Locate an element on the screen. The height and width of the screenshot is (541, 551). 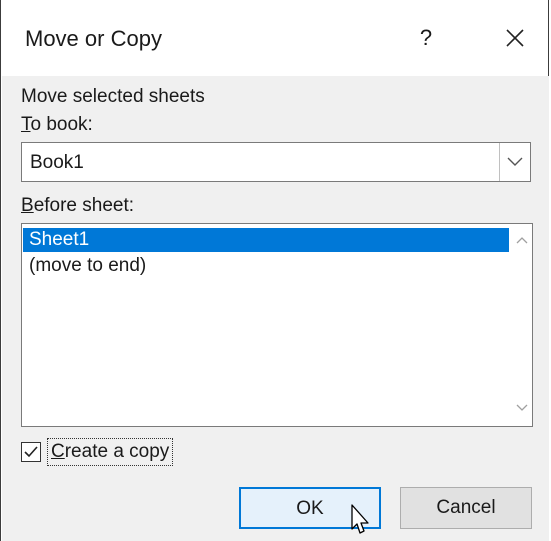
dialog-title: Move or Copy is located at coordinates (93, 38).